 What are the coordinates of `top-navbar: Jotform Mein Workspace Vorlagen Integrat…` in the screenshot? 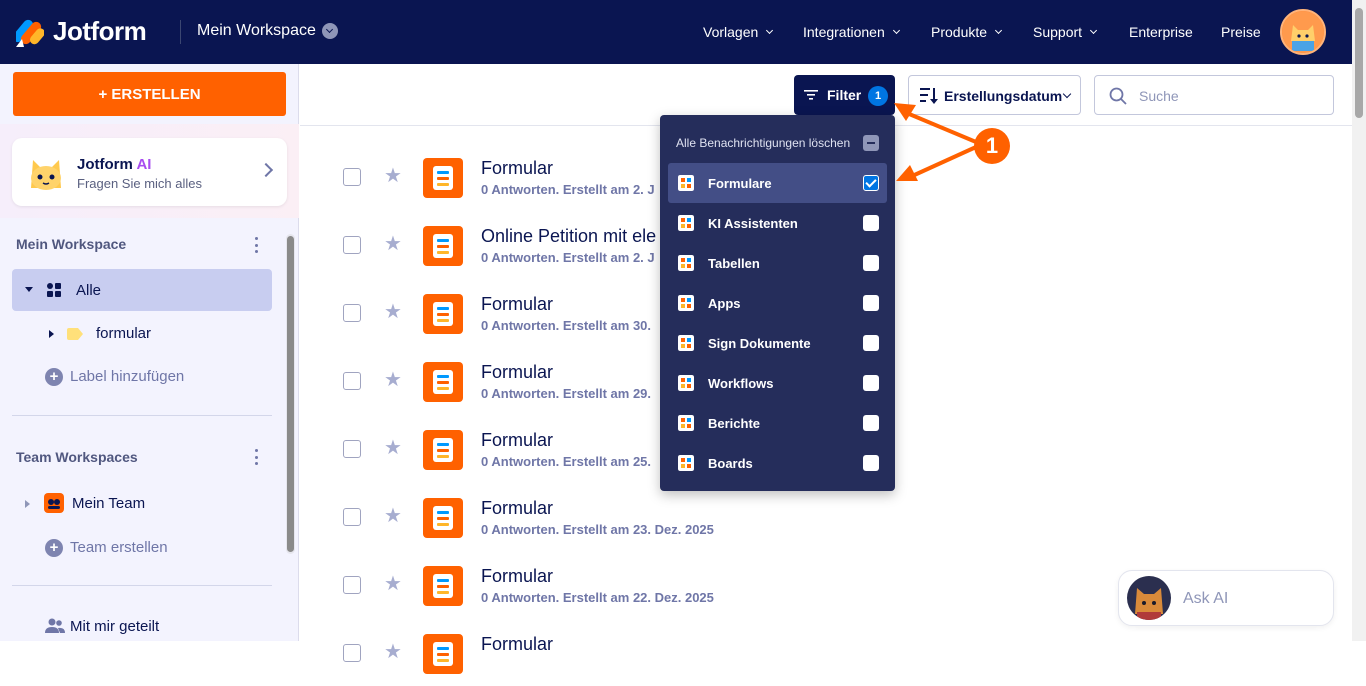 It's located at (676, 32).